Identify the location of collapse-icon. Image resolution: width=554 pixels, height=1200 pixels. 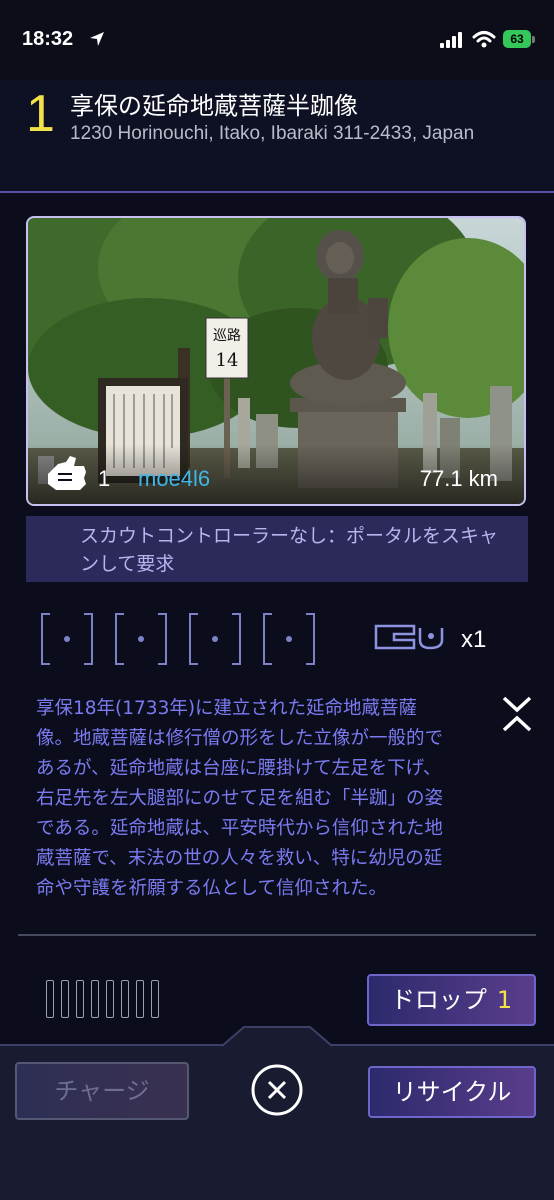
(517, 715).